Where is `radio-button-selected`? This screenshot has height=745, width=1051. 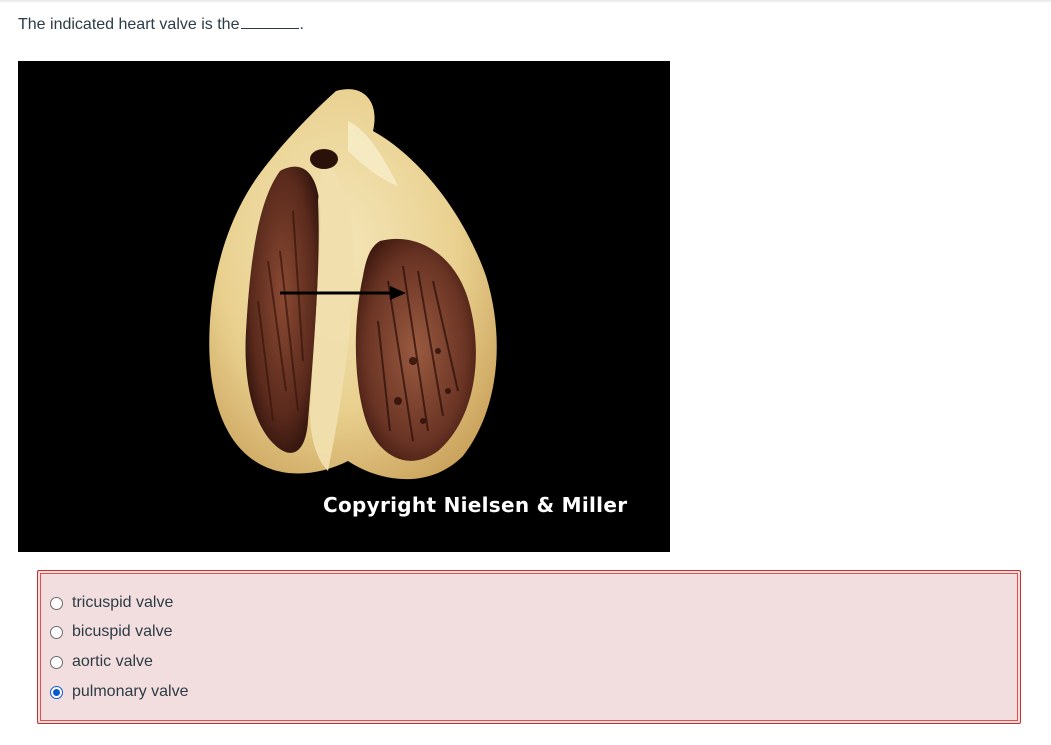 radio-button-selected is located at coordinates (56, 692).